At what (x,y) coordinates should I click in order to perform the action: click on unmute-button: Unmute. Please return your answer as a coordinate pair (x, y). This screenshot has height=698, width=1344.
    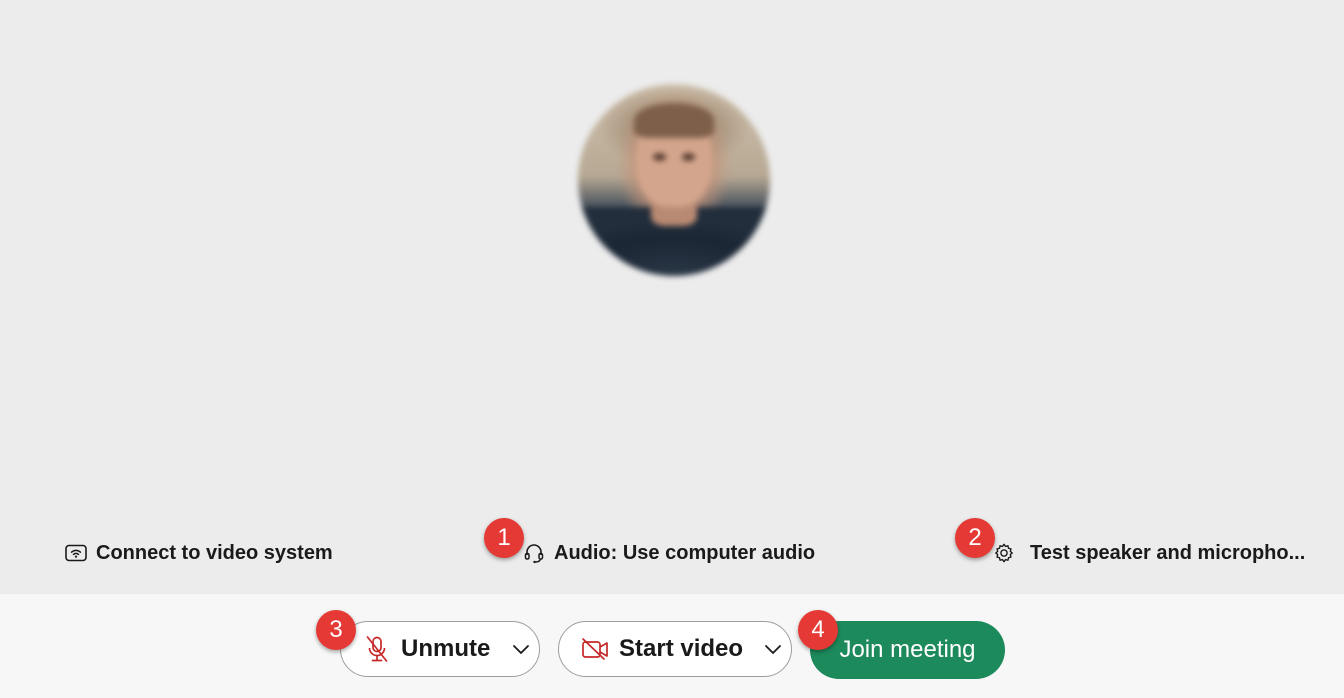
    Looking at the image, I should click on (440, 649).